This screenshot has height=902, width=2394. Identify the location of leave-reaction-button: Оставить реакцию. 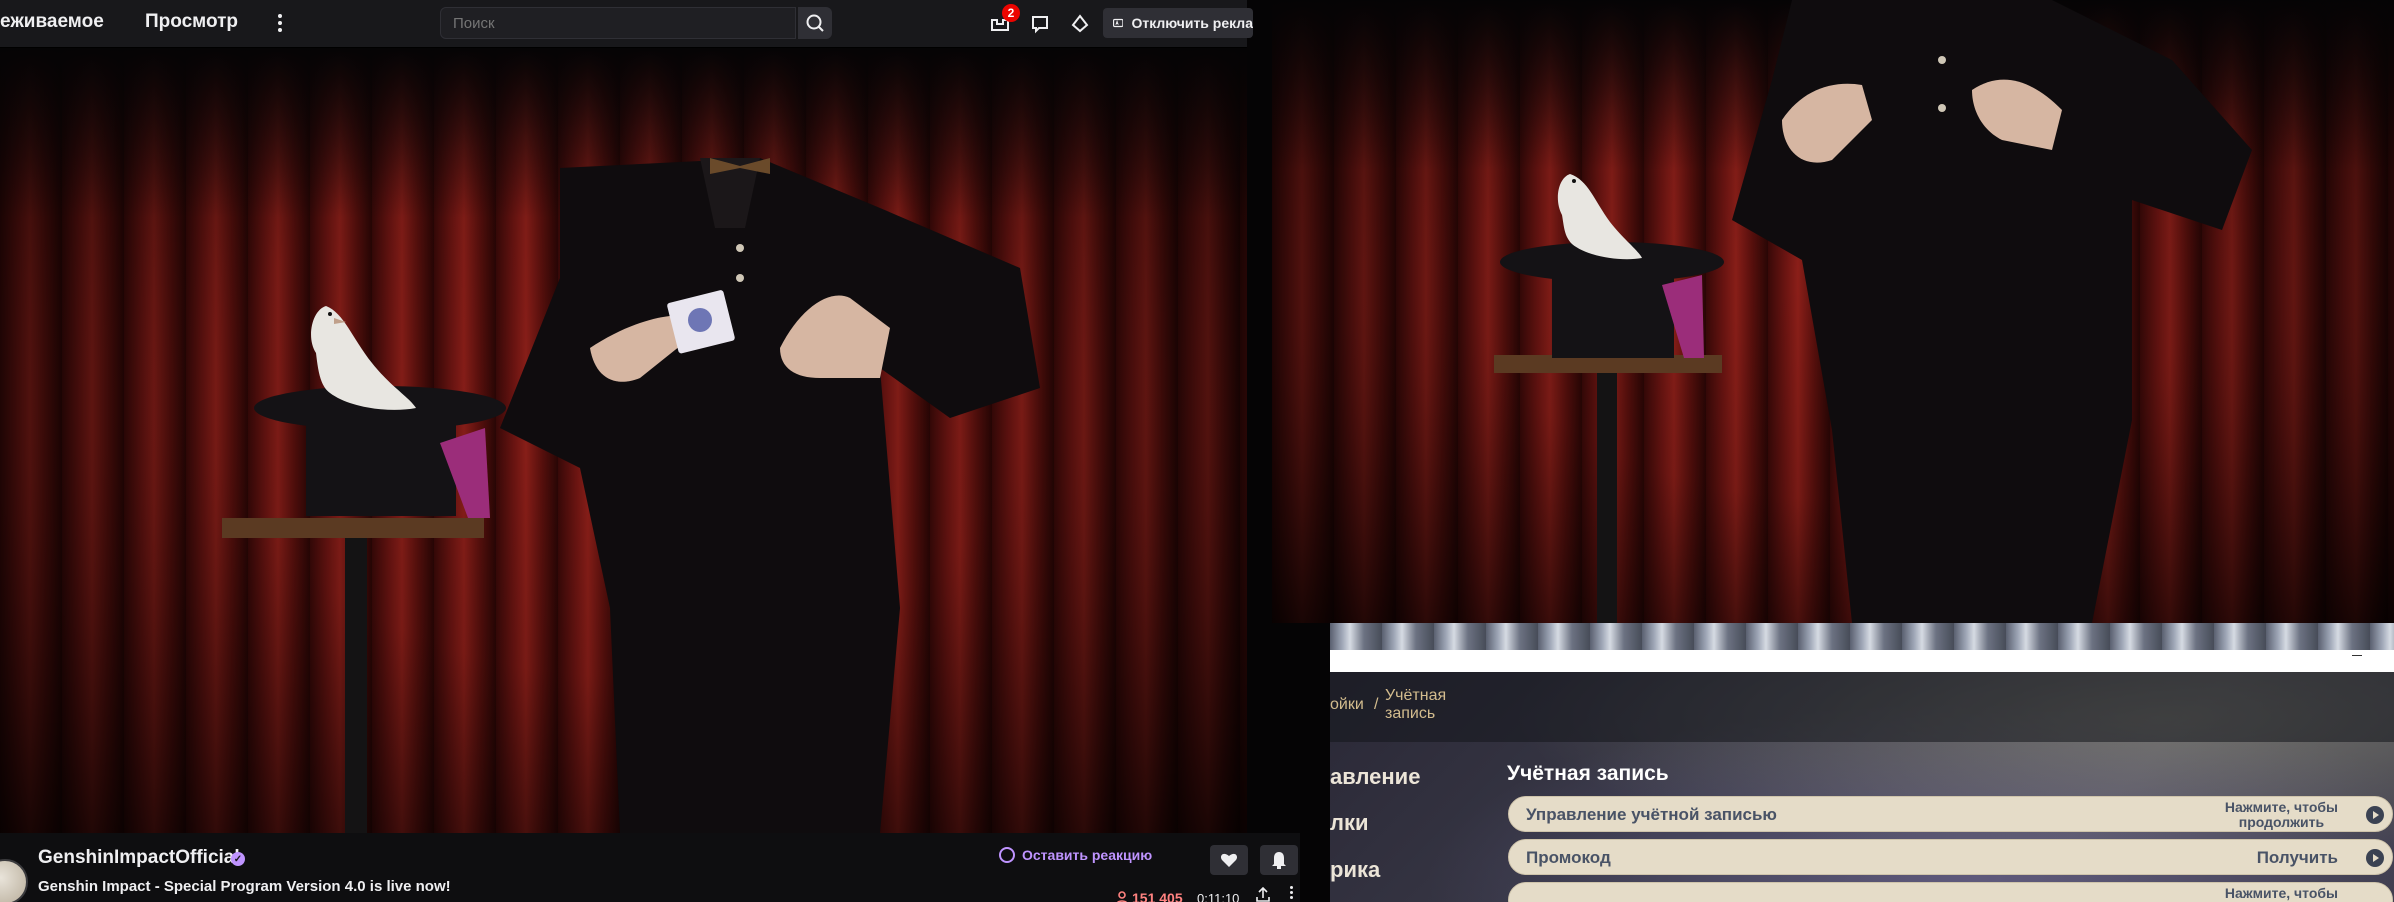
(1075, 855).